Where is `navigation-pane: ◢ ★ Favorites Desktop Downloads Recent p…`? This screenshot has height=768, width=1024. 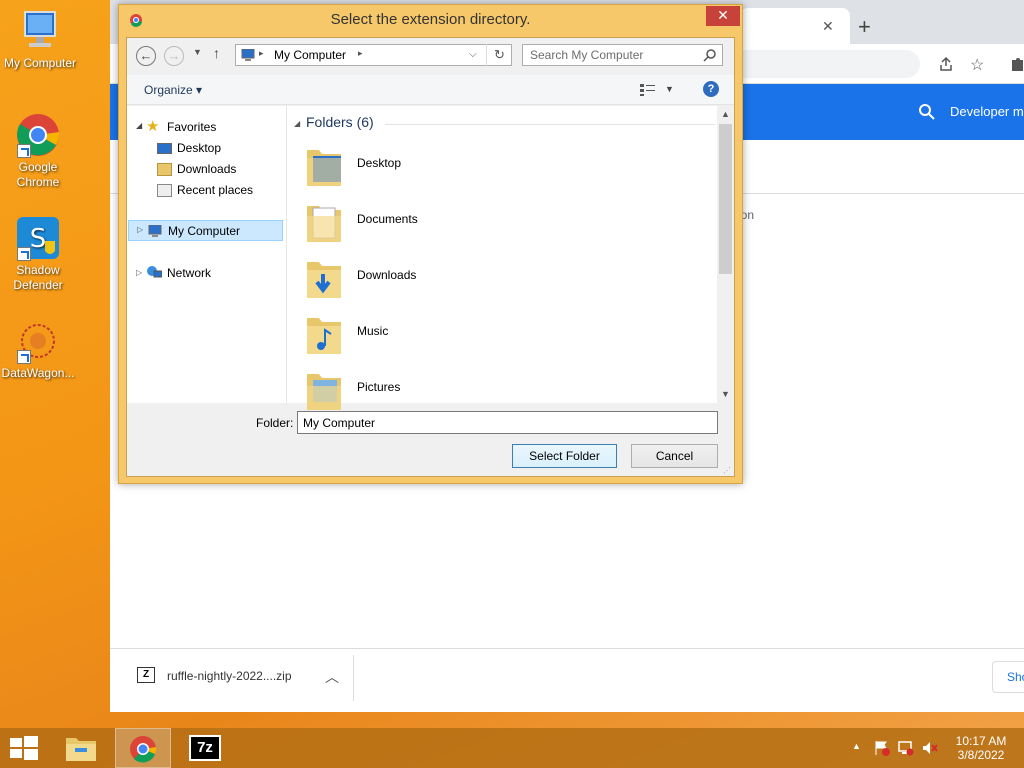 navigation-pane: ◢ ★ Favorites Desktop Downloads Recent p… is located at coordinates (207, 254).